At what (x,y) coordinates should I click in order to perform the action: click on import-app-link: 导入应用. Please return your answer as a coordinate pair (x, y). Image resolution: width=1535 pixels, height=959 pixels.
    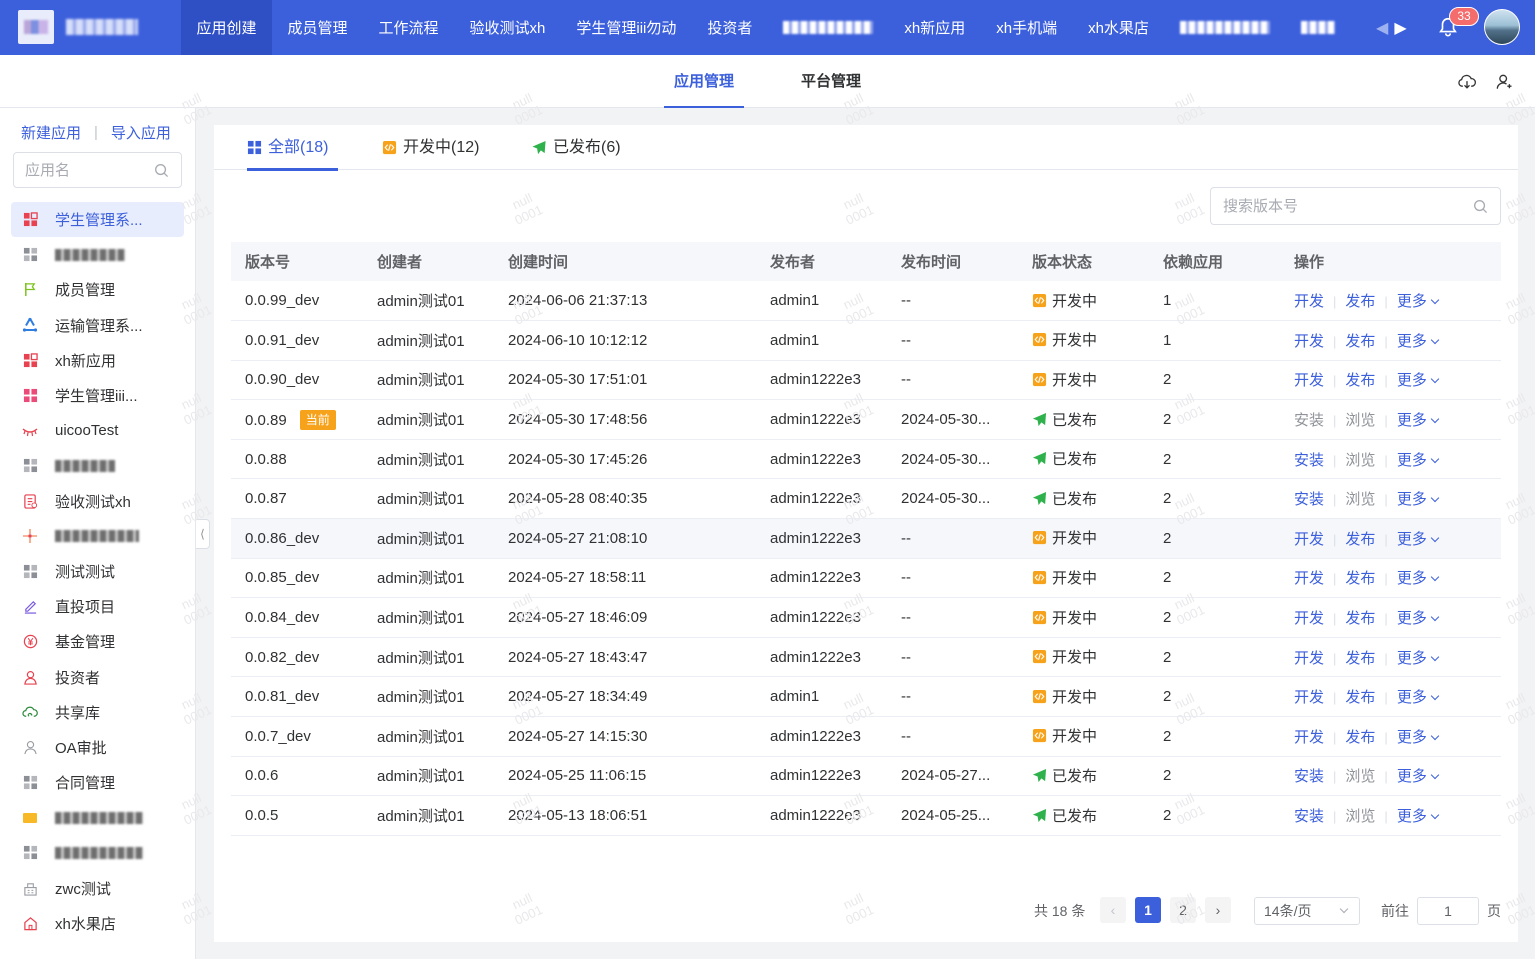
    Looking at the image, I should click on (141, 132).